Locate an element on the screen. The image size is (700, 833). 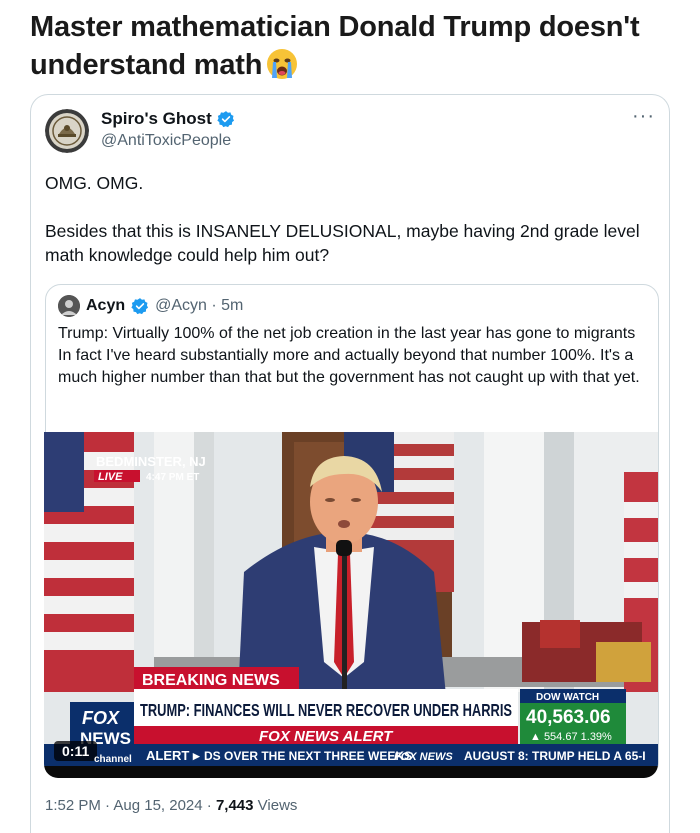
quoted-author-handle: @Acyn · 5m is located at coordinates (199, 306).